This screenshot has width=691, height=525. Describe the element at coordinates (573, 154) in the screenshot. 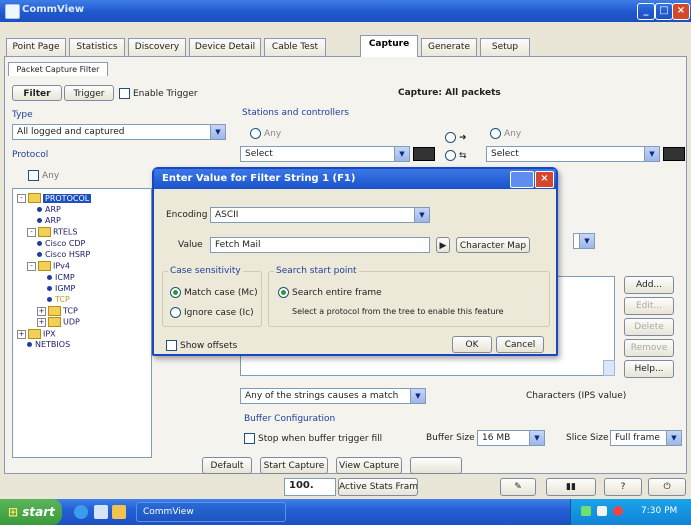

I see `station-b-dropdown: Select ▼` at that location.